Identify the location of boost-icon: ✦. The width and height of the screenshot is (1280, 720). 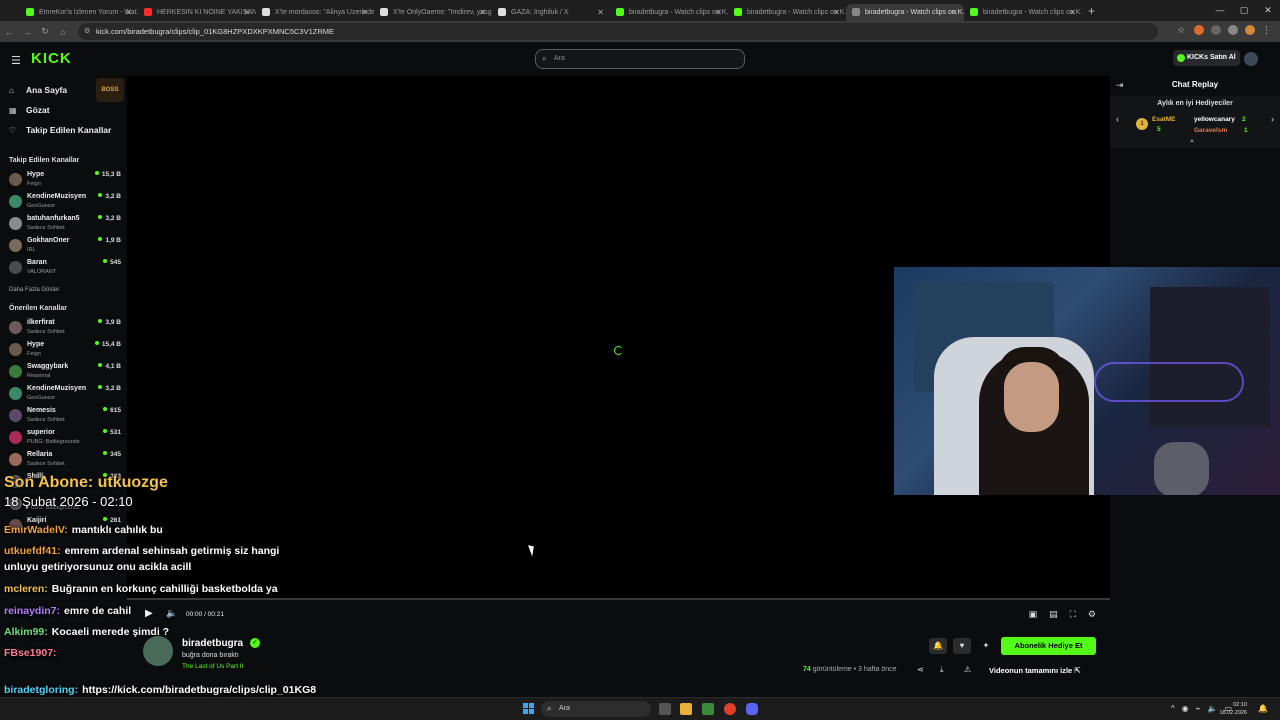
(986, 646).